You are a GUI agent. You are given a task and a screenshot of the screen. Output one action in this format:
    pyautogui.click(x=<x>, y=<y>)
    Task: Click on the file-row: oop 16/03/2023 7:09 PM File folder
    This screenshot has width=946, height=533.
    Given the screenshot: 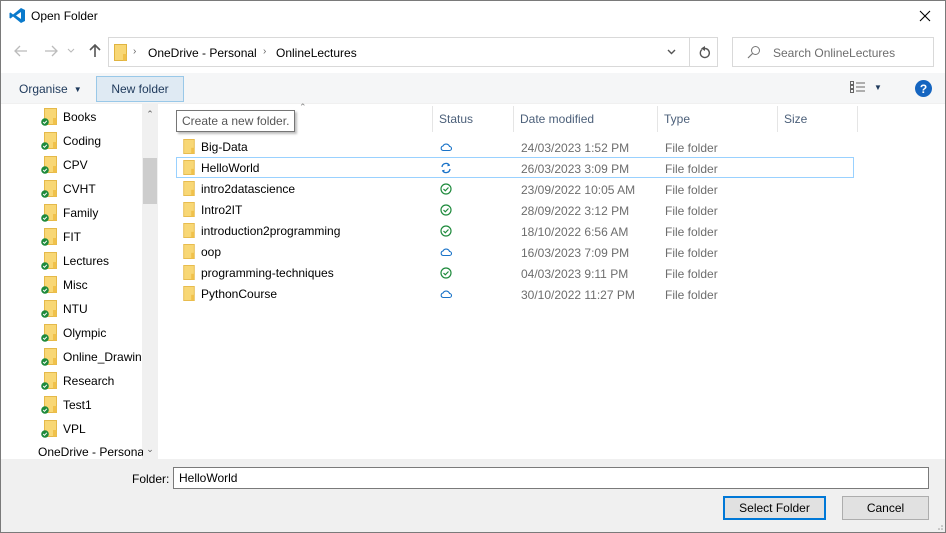 What is the action you would take?
    pyautogui.click(x=515, y=251)
    